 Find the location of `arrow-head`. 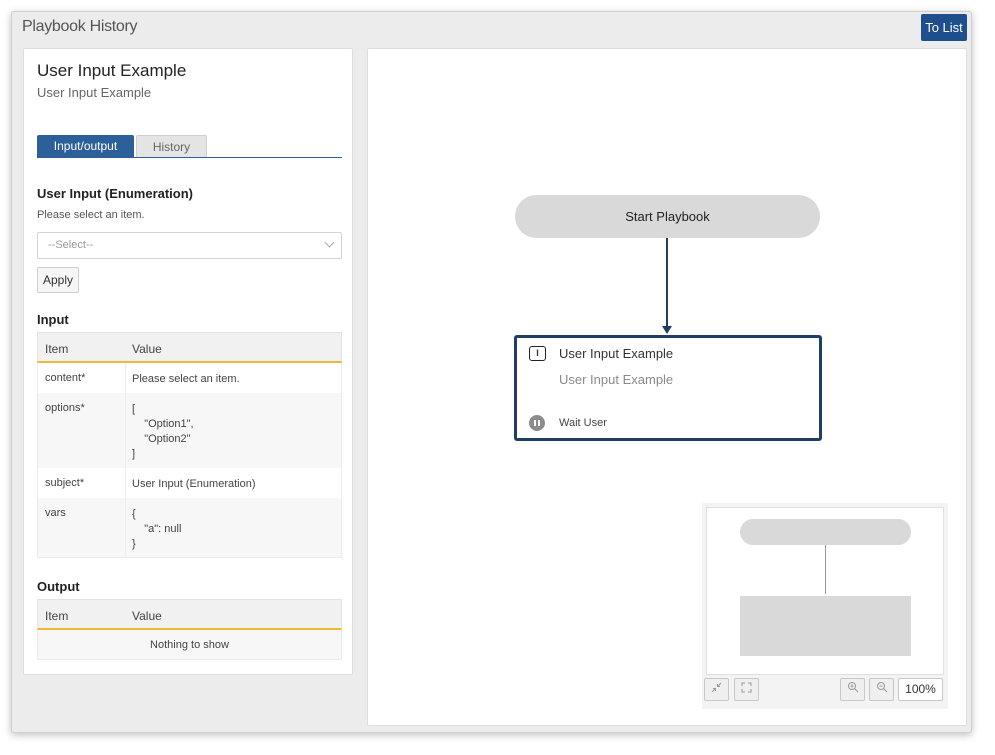

arrow-head is located at coordinates (667, 330).